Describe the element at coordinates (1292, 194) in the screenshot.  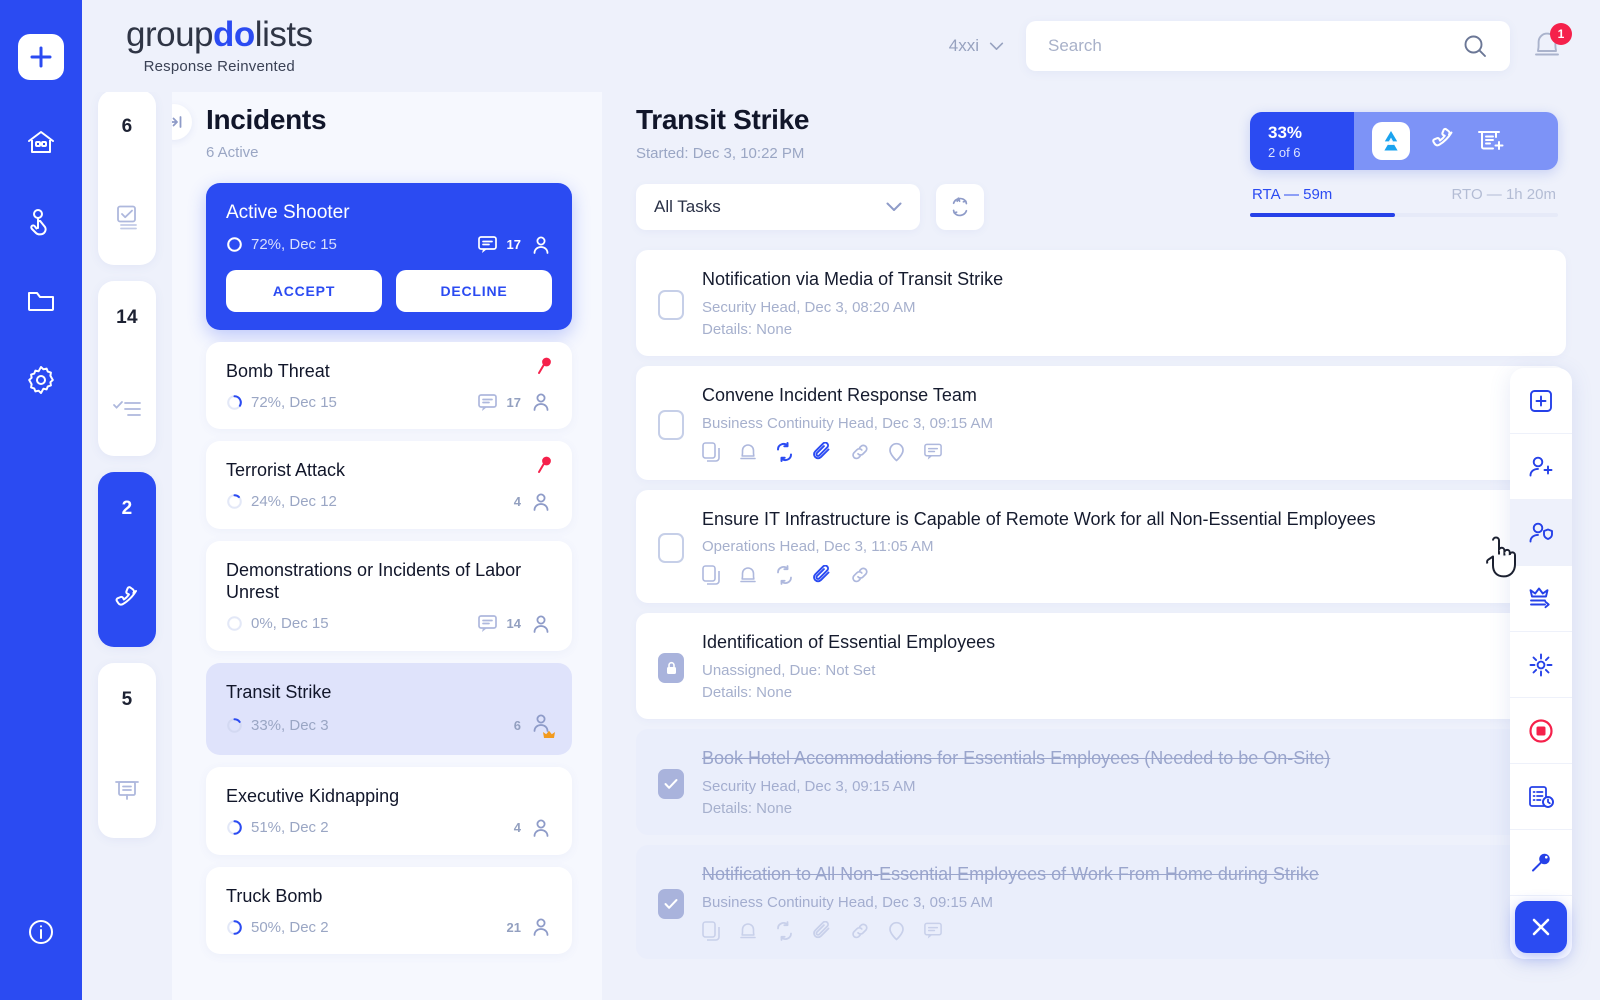
I see `rta-label: RTA — 59m` at that location.